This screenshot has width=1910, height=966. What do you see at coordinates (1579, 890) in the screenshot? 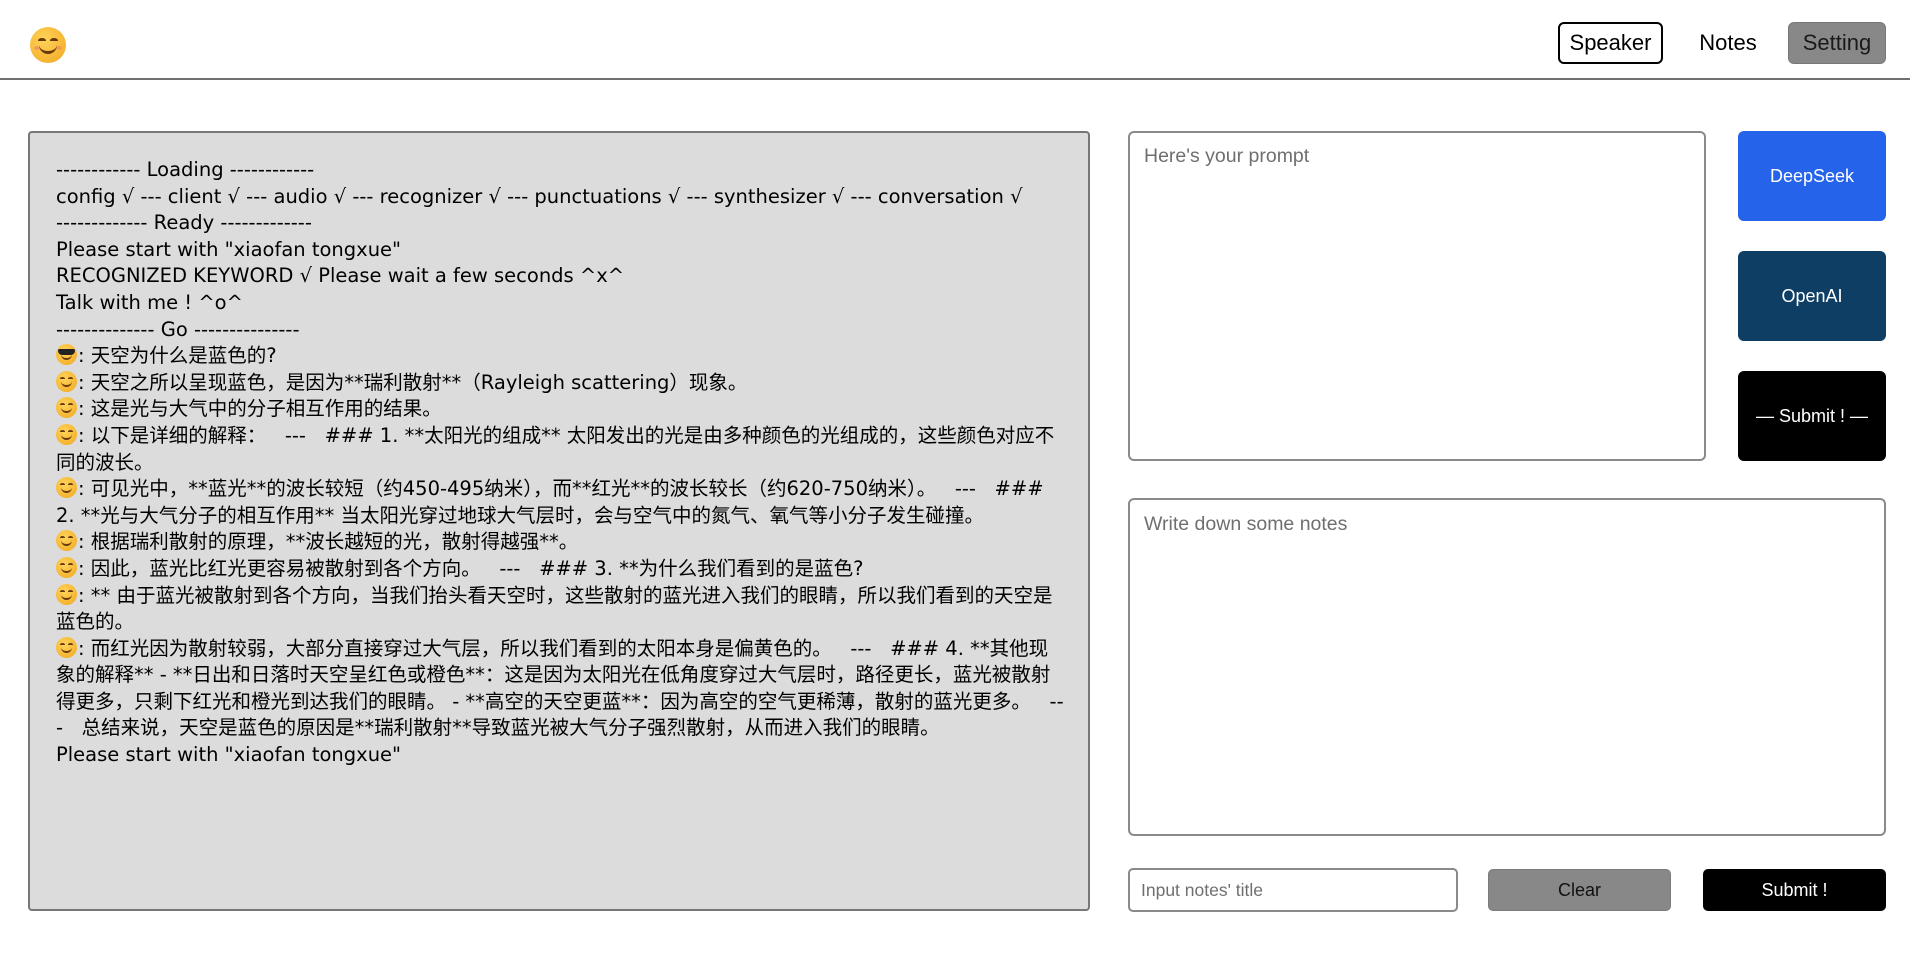
I see `clear-button: Clear` at bounding box center [1579, 890].